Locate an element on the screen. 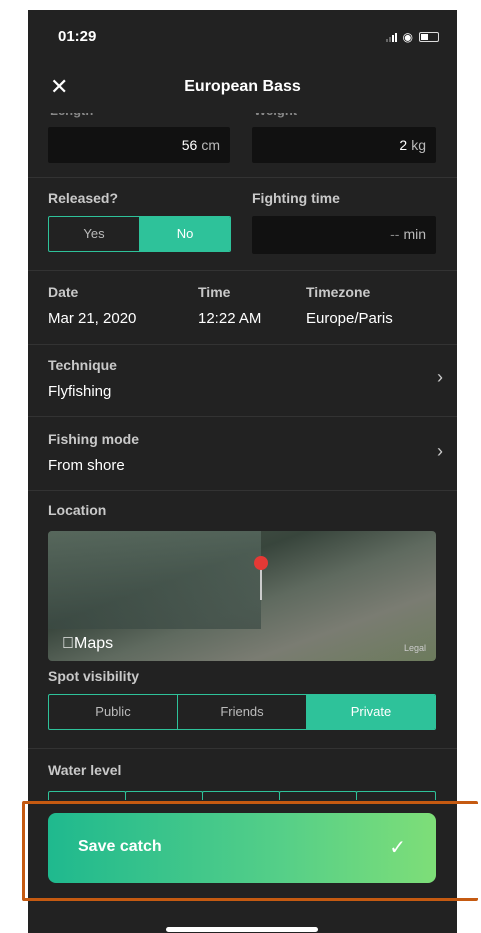 The image size is (481, 933). spot-visibility-label: Spot visibility is located at coordinates (94, 676).